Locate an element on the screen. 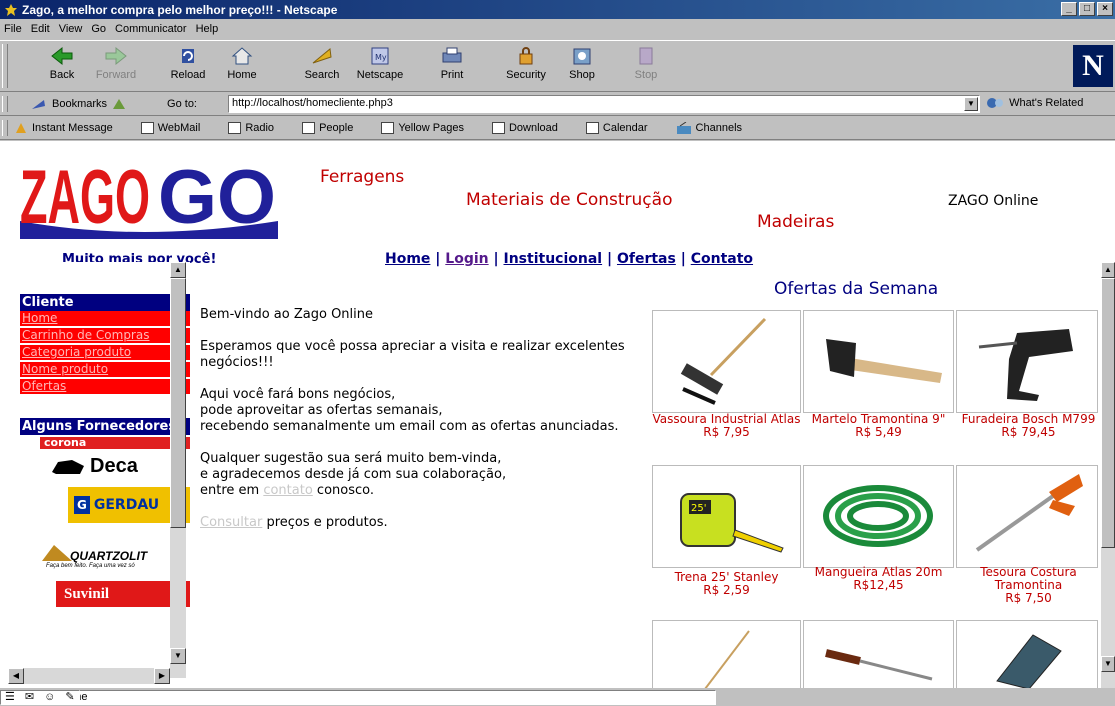 This screenshot has height=706, width=1115. bookmark-page-icon is located at coordinates (388, 128).